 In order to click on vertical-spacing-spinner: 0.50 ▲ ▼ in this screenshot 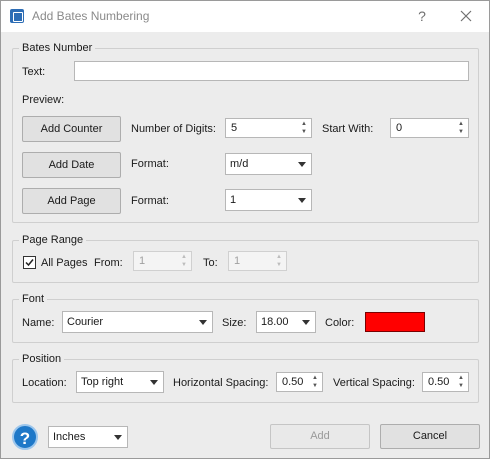, I will do `click(445, 382)`.